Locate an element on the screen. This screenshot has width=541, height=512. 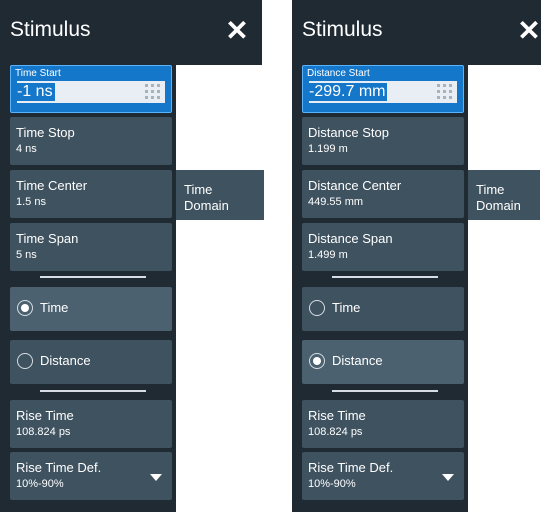
distance-start-input: -299.7 mm is located at coordinates (383, 92).